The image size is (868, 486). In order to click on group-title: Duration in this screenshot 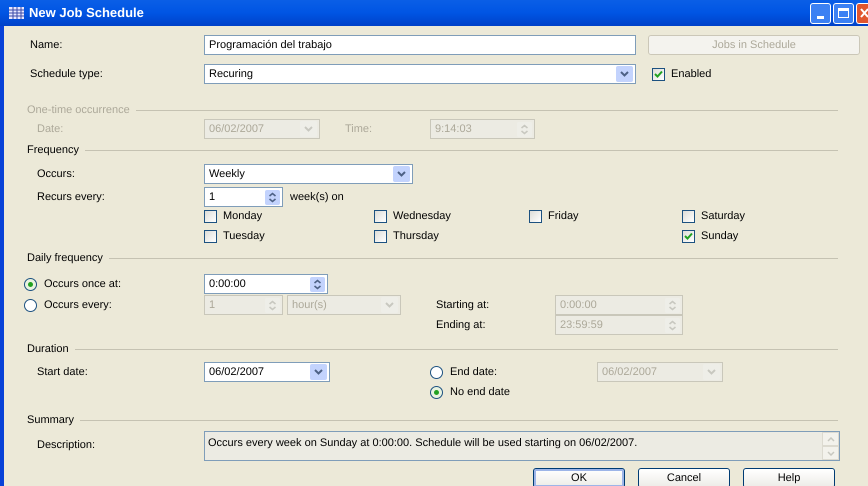, I will do `click(48, 349)`.